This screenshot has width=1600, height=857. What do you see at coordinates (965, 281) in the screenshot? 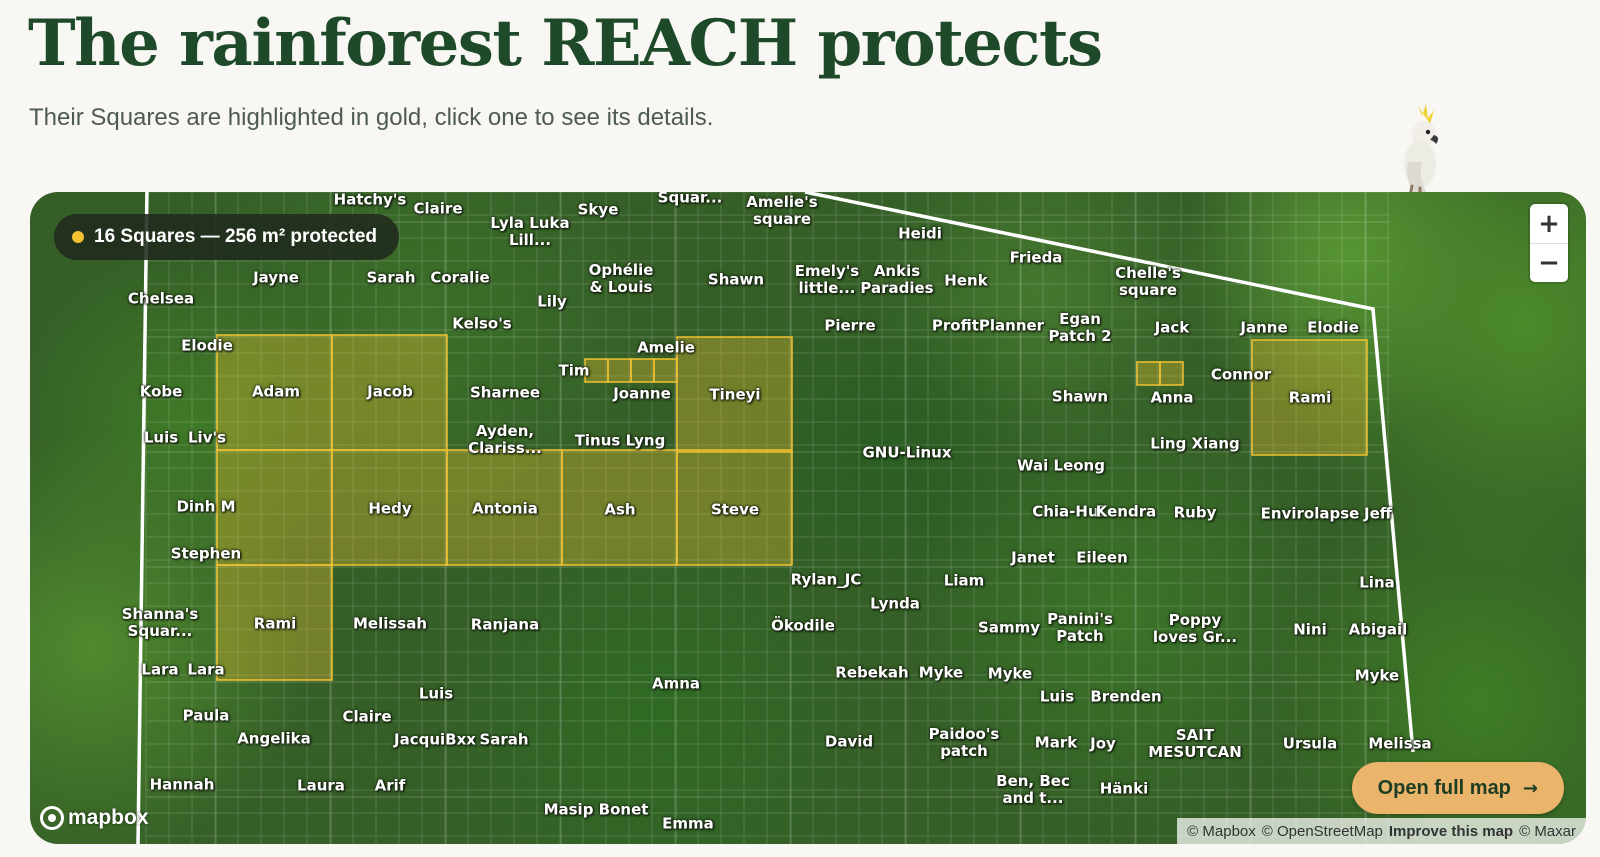
I see `square-label: Henk` at bounding box center [965, 281].